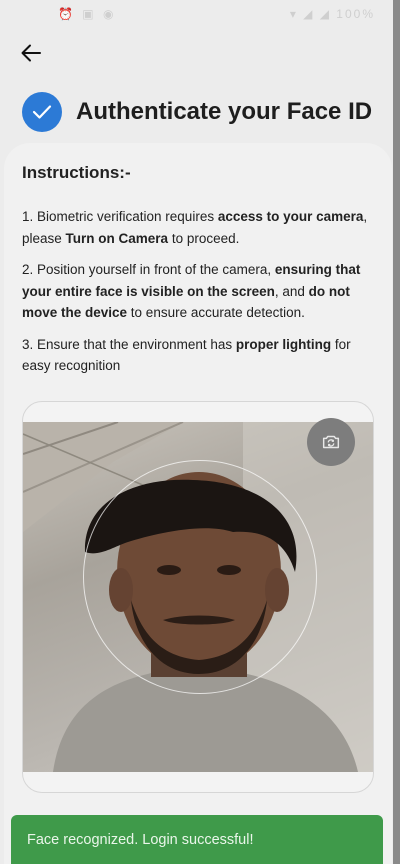  What do you see at coordinates (196, 14) in the screenshot?
I see `status-bar: ⏰ ▣ ◉ ▾ ◢ ◢ 100%` at bounding box center [196, 14].